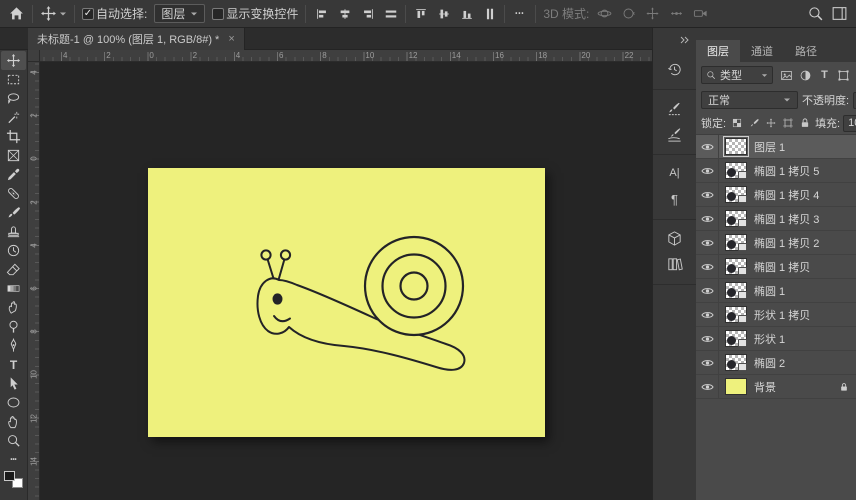 The height and width of the screenshot is (500, 856). Describe the element at coordinates (13, 174) in the screenshot. I see `tool-eyedropper` at that location.